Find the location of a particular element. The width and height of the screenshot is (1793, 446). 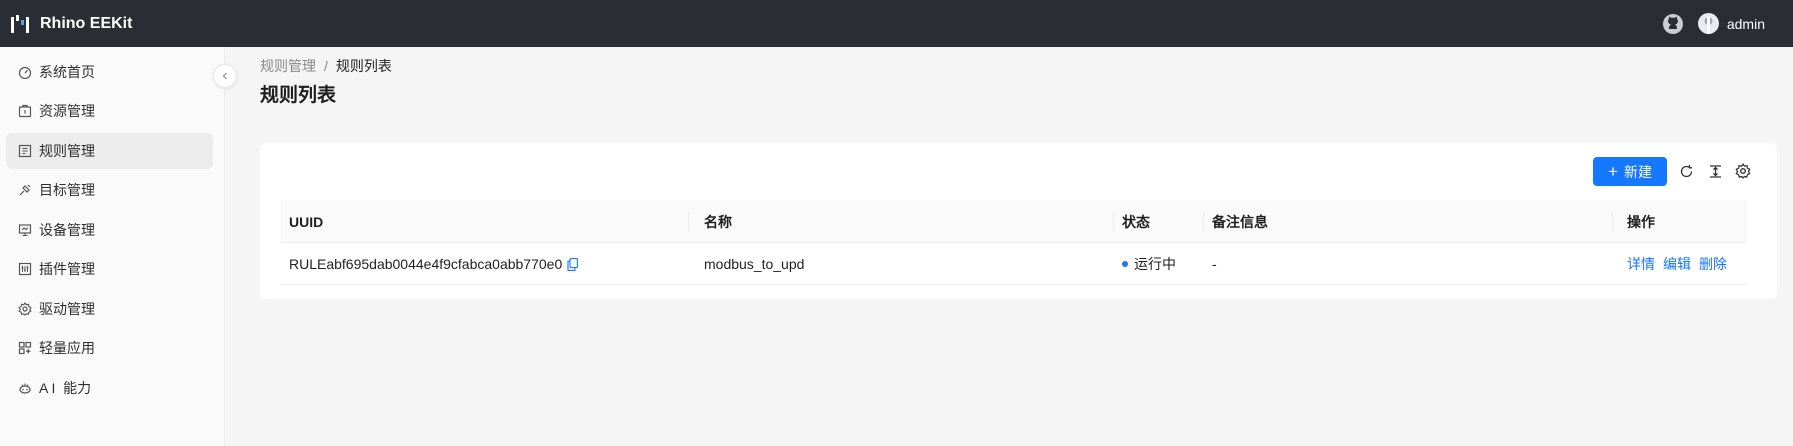

sidebar-item-label: 设备管理 is located at coordinates (67, 230).